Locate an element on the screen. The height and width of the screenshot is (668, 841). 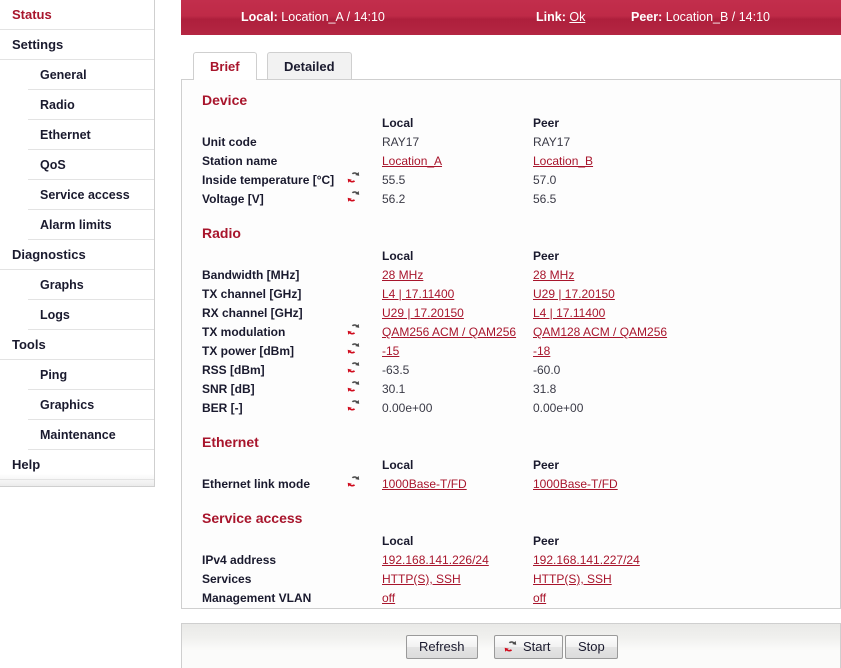
row-value-peer: 0.00e+00 is located at coordinates (558, 408).